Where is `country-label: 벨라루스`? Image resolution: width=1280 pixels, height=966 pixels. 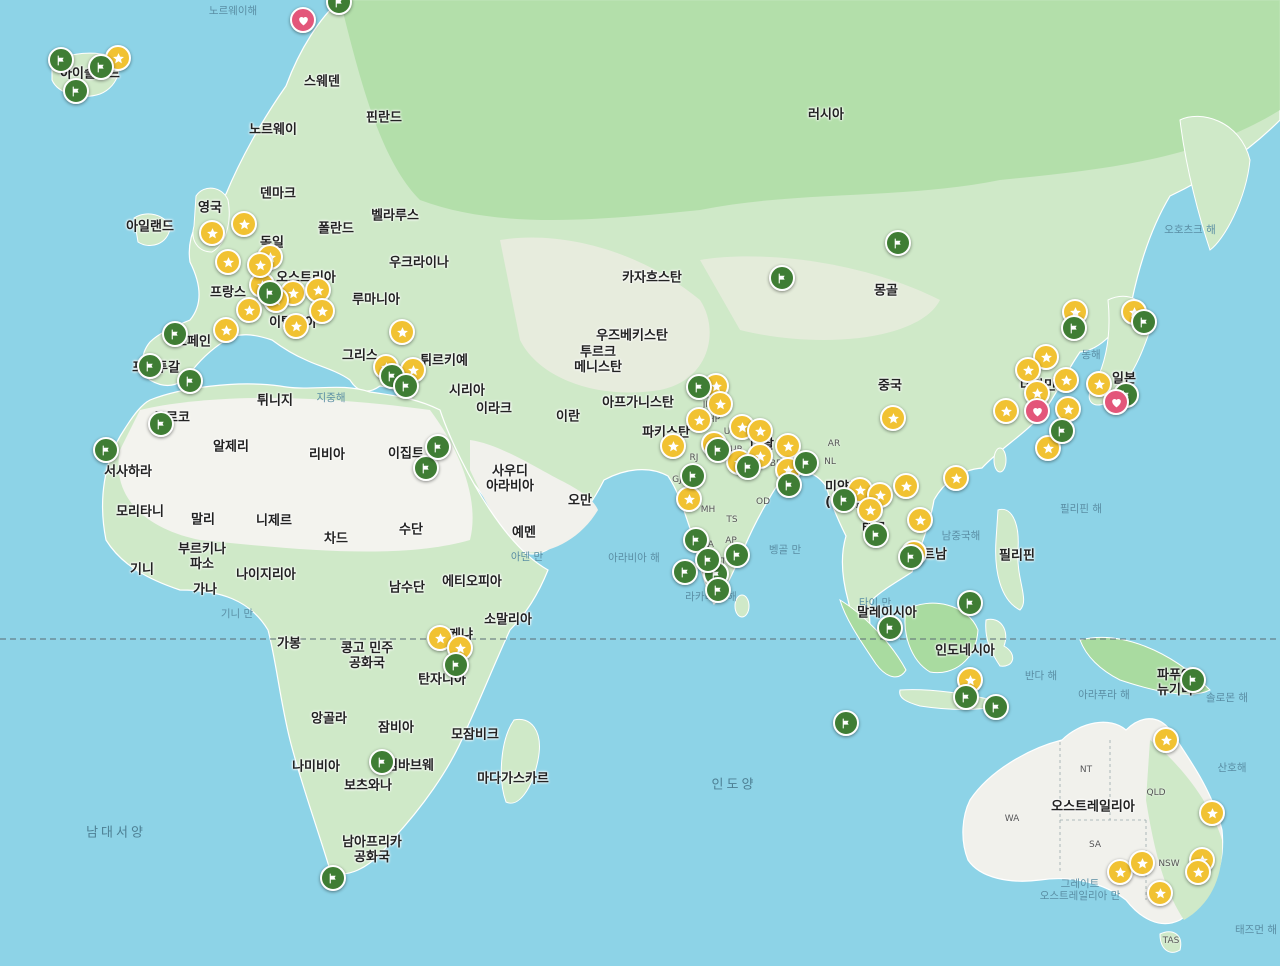 country-label: 벨라루스 is located at coordinates (395, 216).